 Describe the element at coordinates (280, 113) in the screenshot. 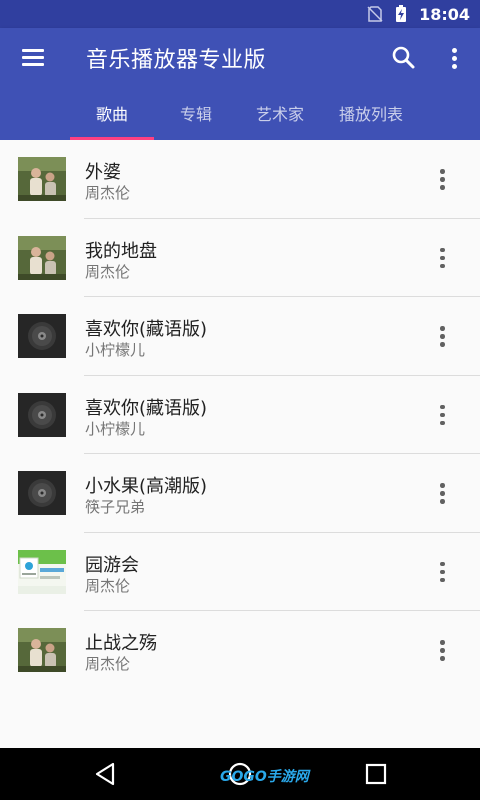

I see `tab-artists: 艺术家` at that location.